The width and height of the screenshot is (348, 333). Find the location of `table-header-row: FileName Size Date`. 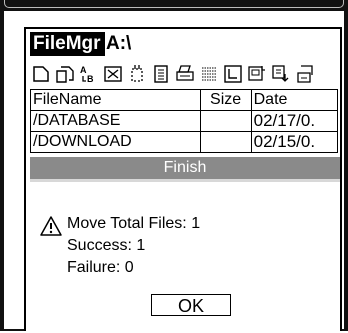

table-header-row: FileName Size Date is located at coordinates (184, 100).